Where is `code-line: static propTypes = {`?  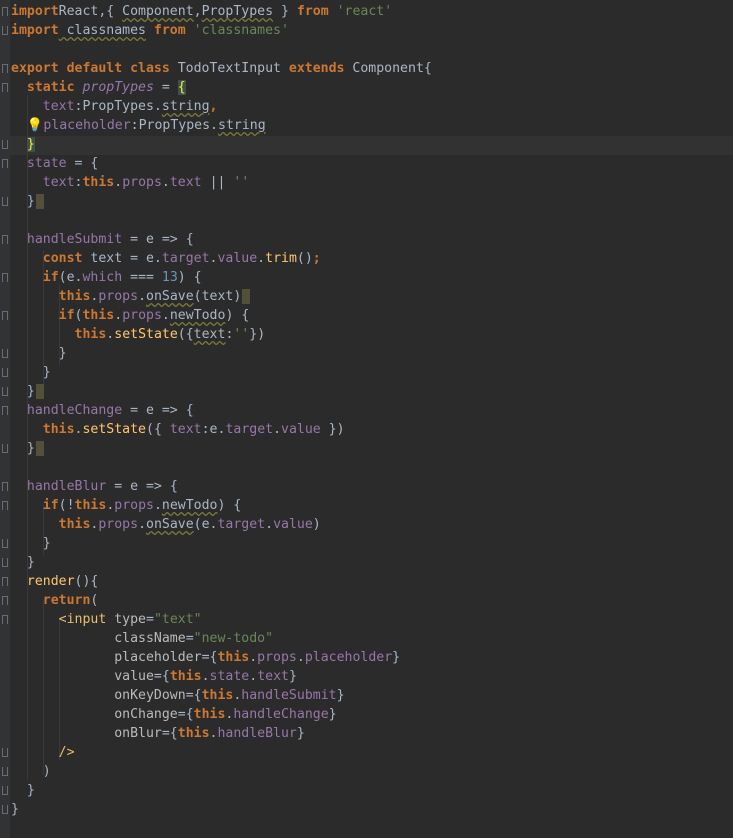 code-line: static propTypes = { is located at coordinates (221, 87).